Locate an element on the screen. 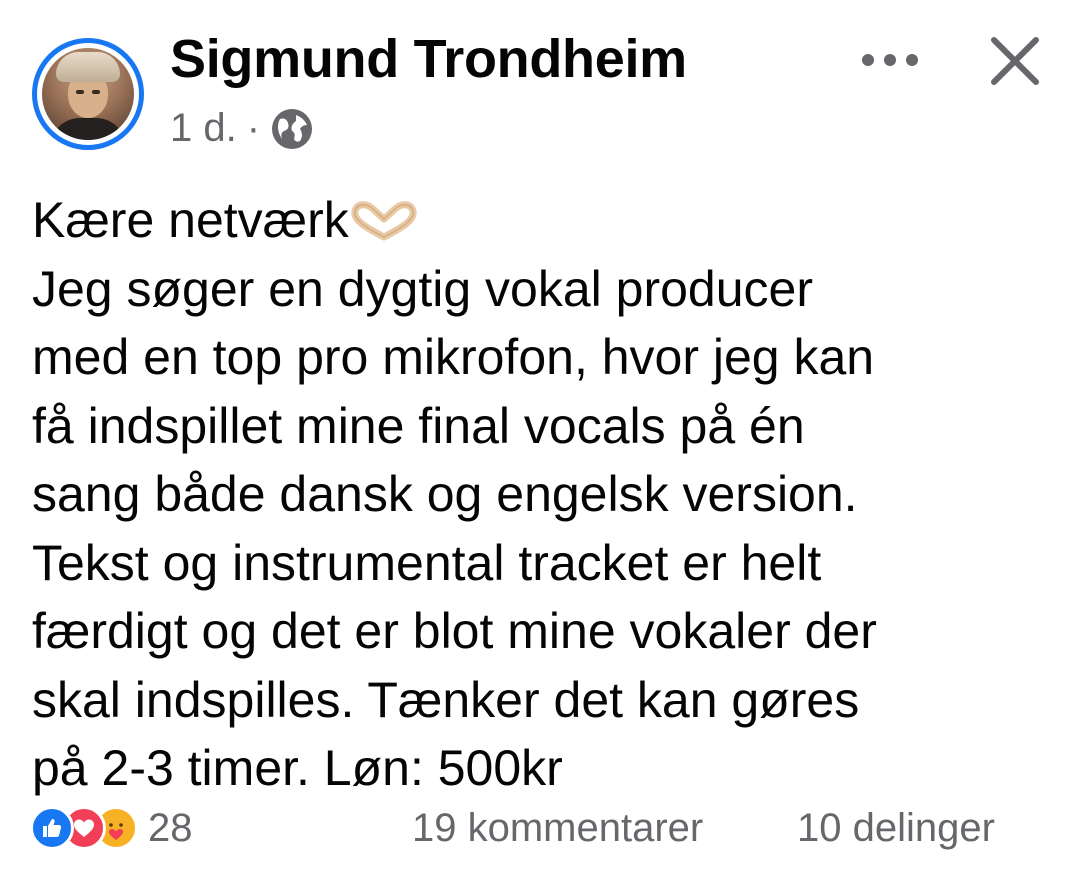 This screenshot has height=878, width=1074. globe-icon is located at coordinates (292, 129).